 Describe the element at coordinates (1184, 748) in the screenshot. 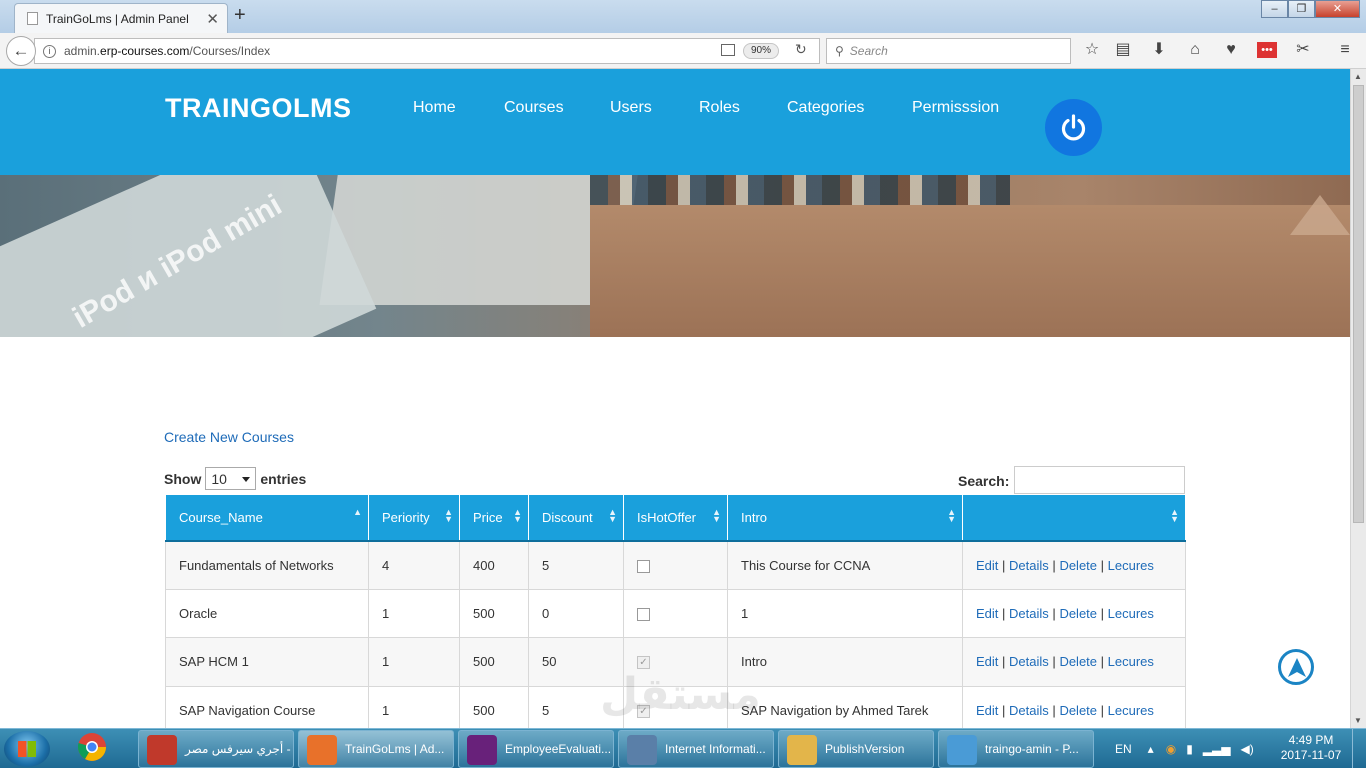

I see `system-tray: EN ▴ ◉ ▮ ▂▃▅ ◀)` at that location.